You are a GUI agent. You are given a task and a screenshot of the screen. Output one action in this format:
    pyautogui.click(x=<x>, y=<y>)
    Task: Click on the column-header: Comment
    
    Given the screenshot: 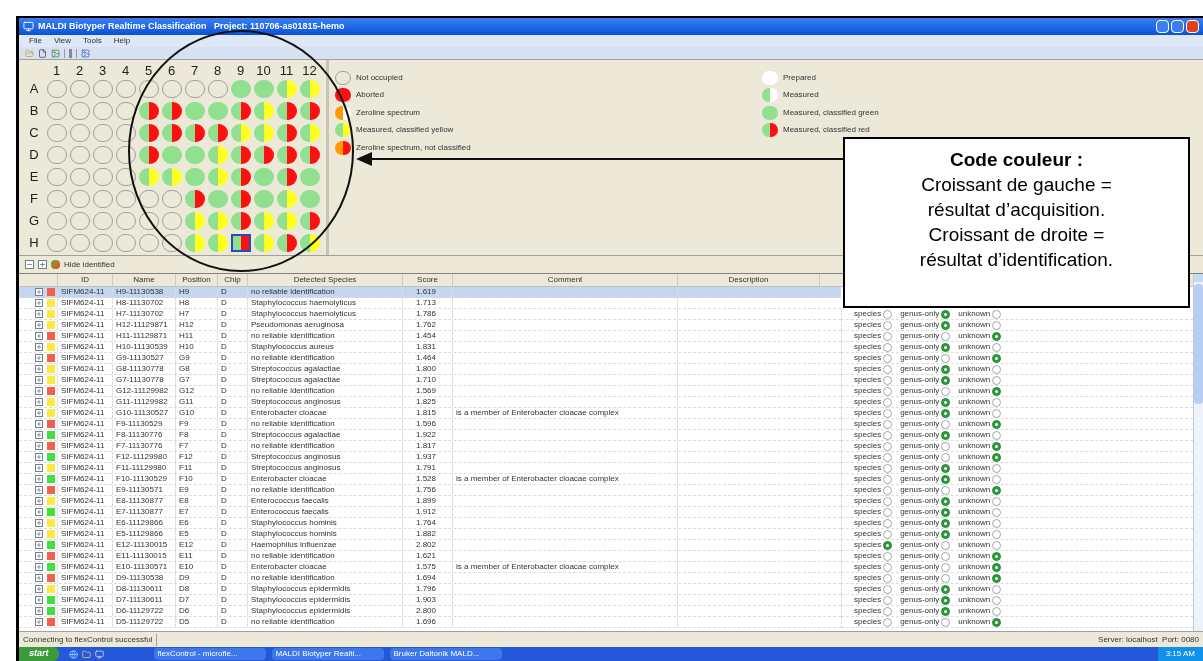 What is the action you would take?
    pyautogui.click(x=564, y=280)
    